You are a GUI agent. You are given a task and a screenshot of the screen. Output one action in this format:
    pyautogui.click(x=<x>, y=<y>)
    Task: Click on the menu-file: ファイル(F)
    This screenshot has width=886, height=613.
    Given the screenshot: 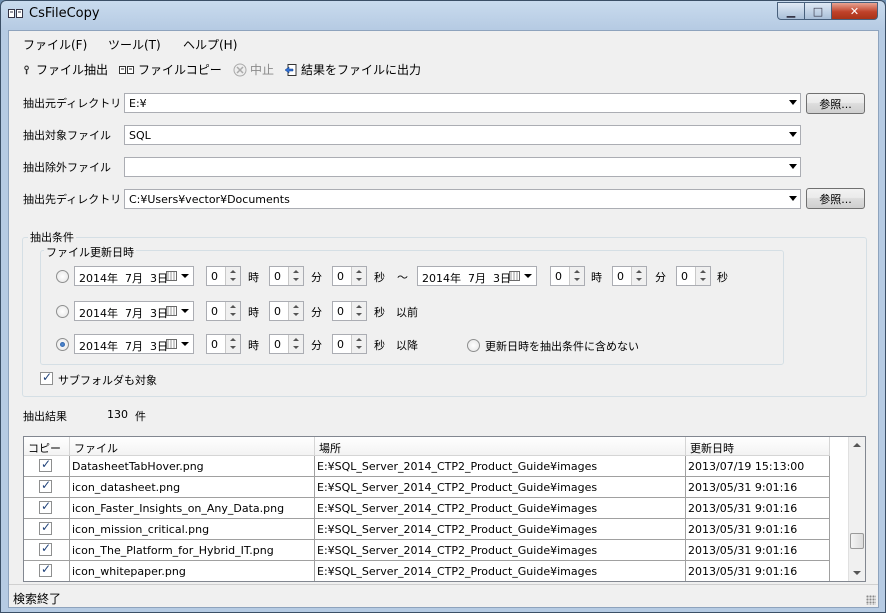 What is the action you would take?
    pyautogui.click(x=55, y=44)
    